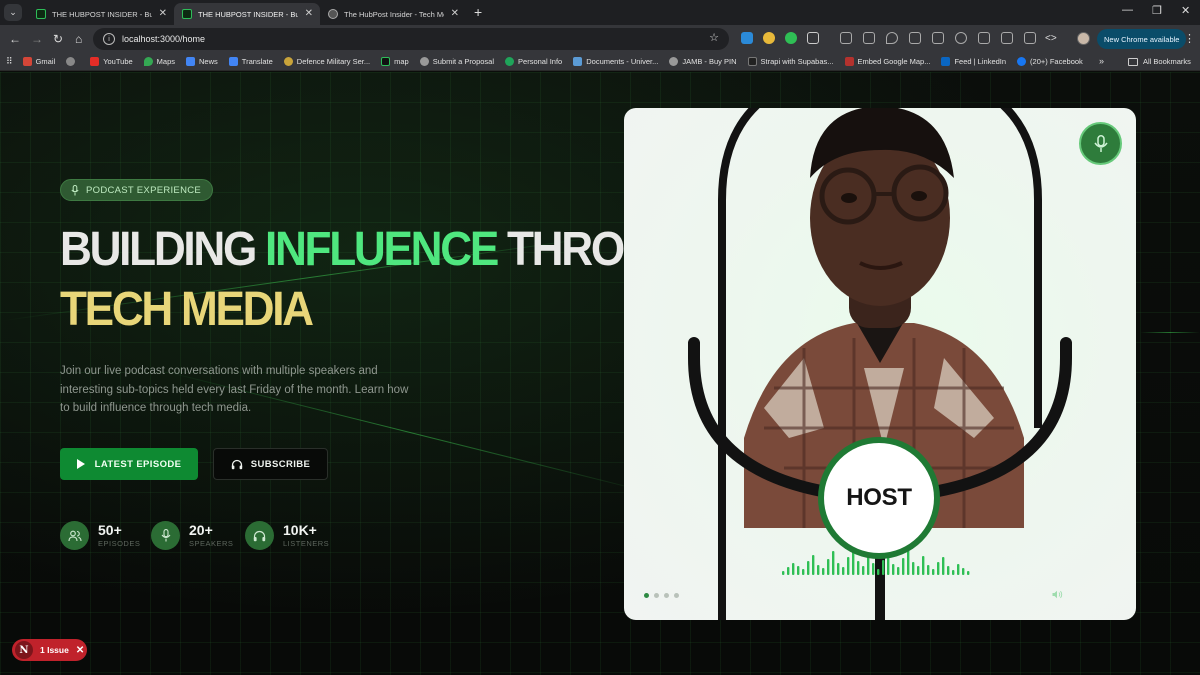  Describe the element at coordinates (187, 14) in the screenshot. I see `hubpost-favicon-icon` at that location.